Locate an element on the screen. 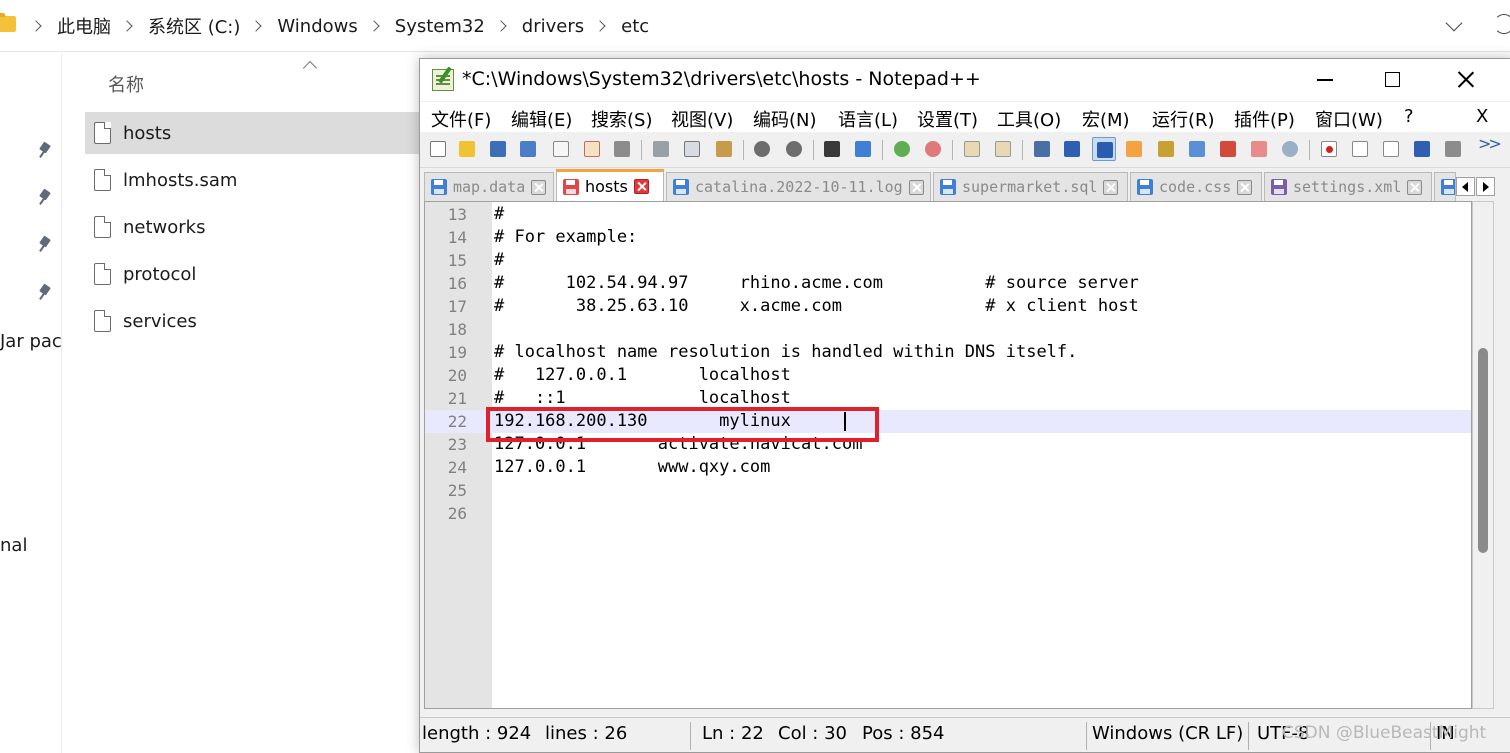  nav-item-jar: Jar pac is located at coordinates (30, 341).